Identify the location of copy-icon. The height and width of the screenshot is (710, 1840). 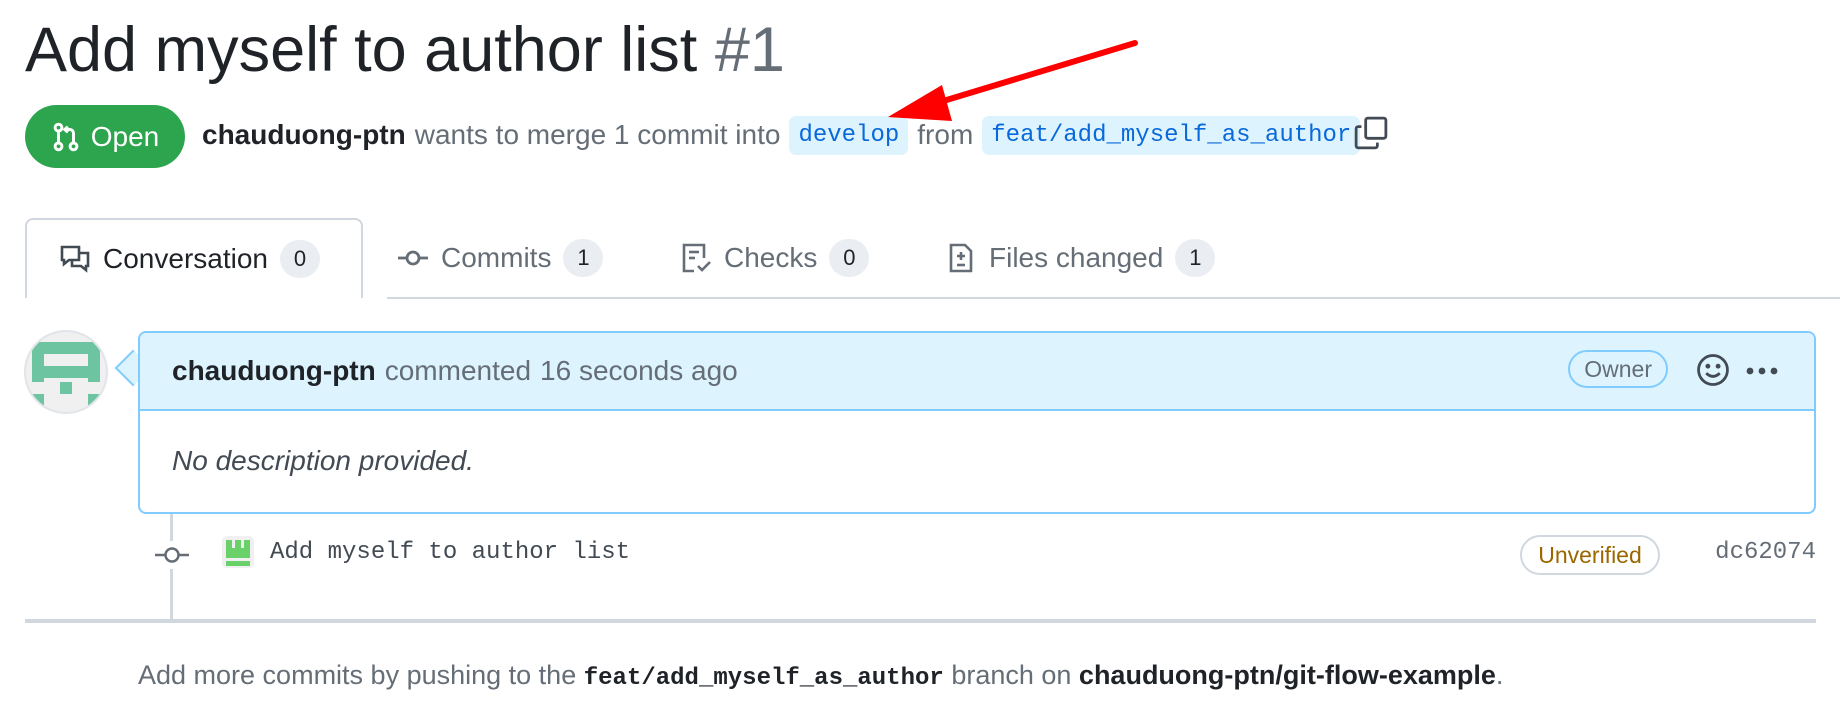
(1371, 133).